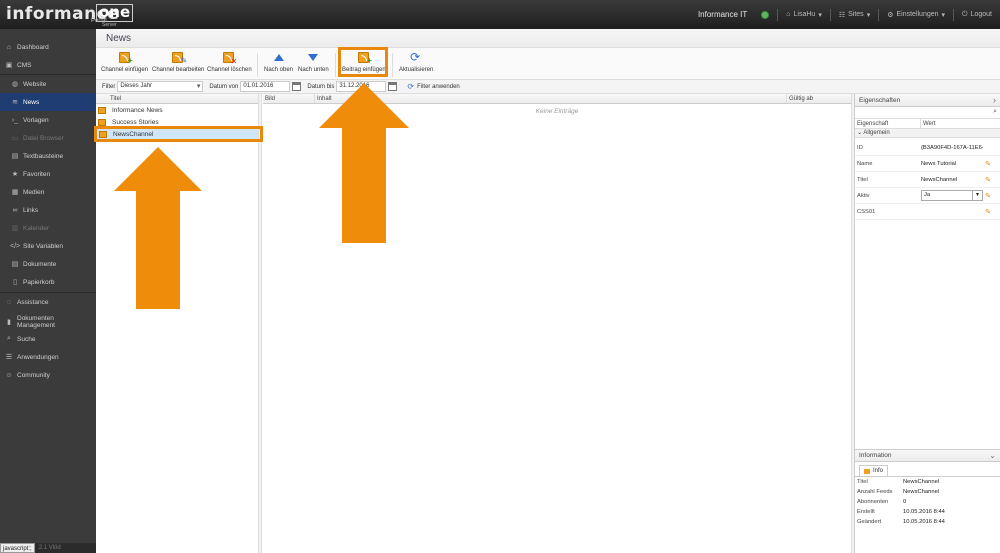  Describe the element at coordinates (9, 357) in the screenshot. I see `list-icon: ☰` at that location.